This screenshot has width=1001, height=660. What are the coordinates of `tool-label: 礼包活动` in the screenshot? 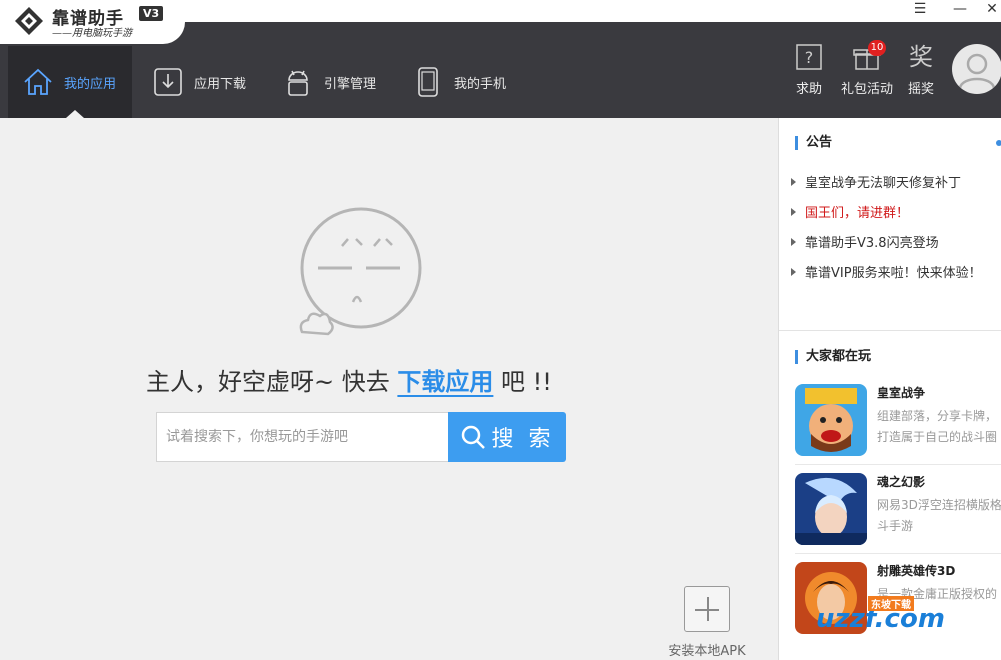 It's located at (866, 89).